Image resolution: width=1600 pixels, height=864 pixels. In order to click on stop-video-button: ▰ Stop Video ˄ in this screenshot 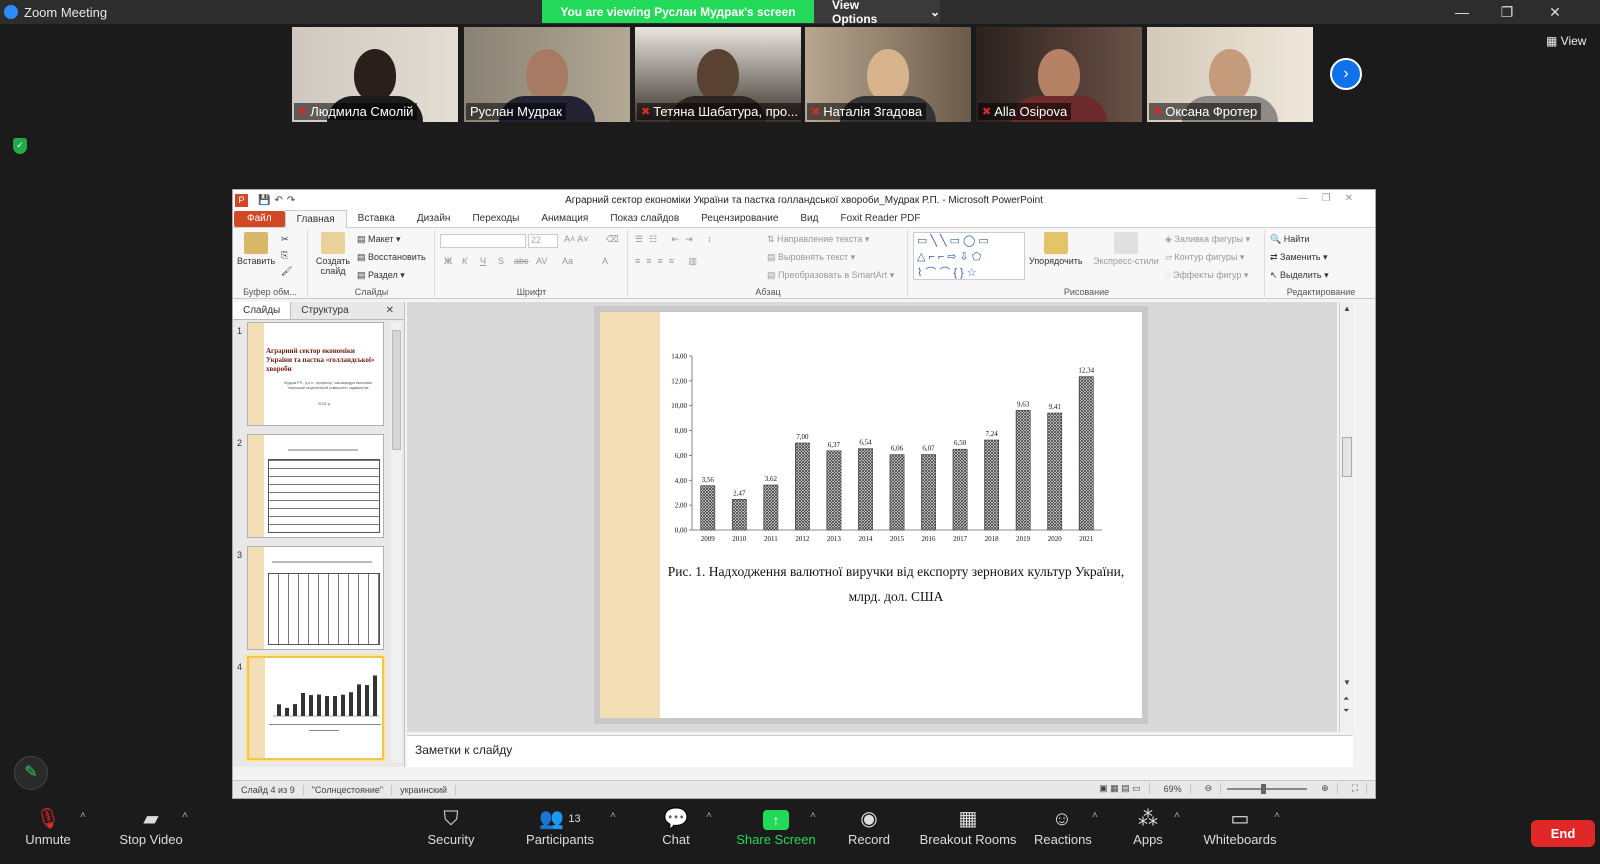, I will do `click(151, 826)`.